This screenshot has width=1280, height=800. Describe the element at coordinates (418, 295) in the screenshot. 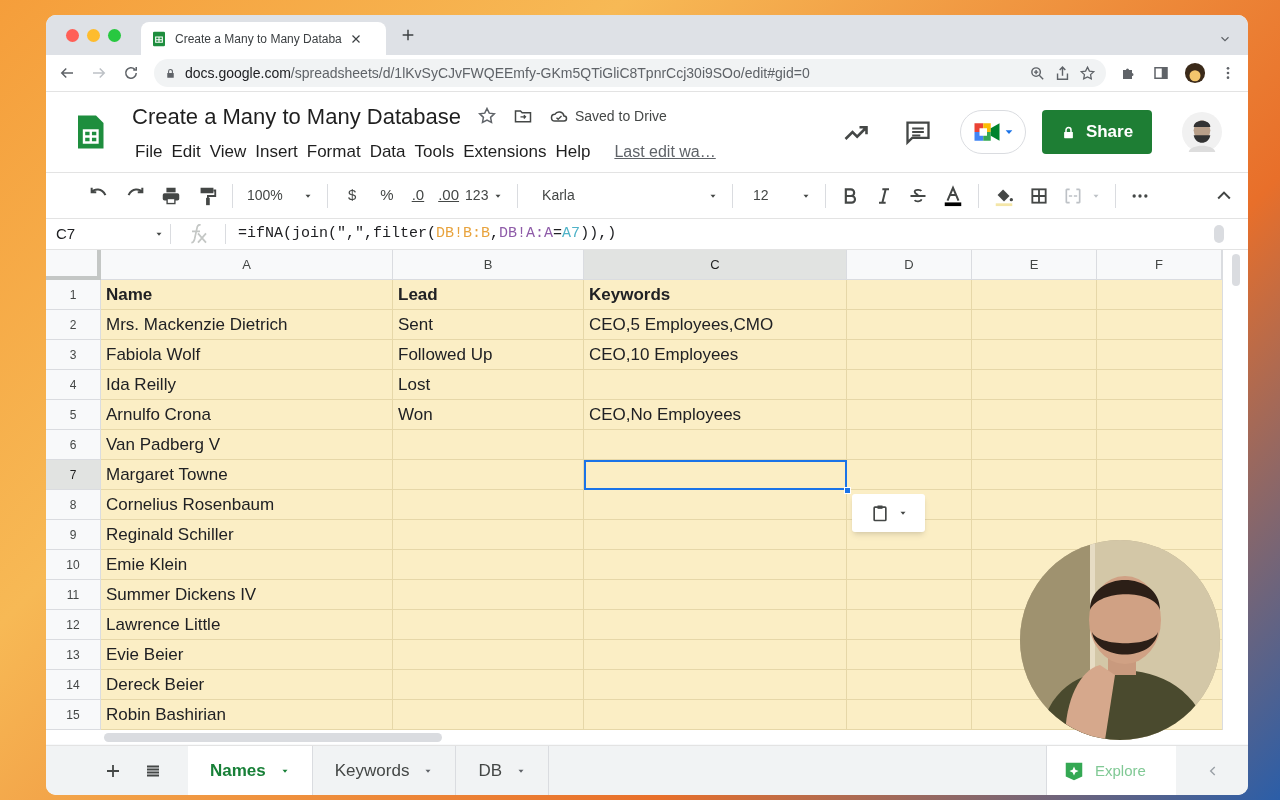

I see `table-cell-text: Lead` at that location.